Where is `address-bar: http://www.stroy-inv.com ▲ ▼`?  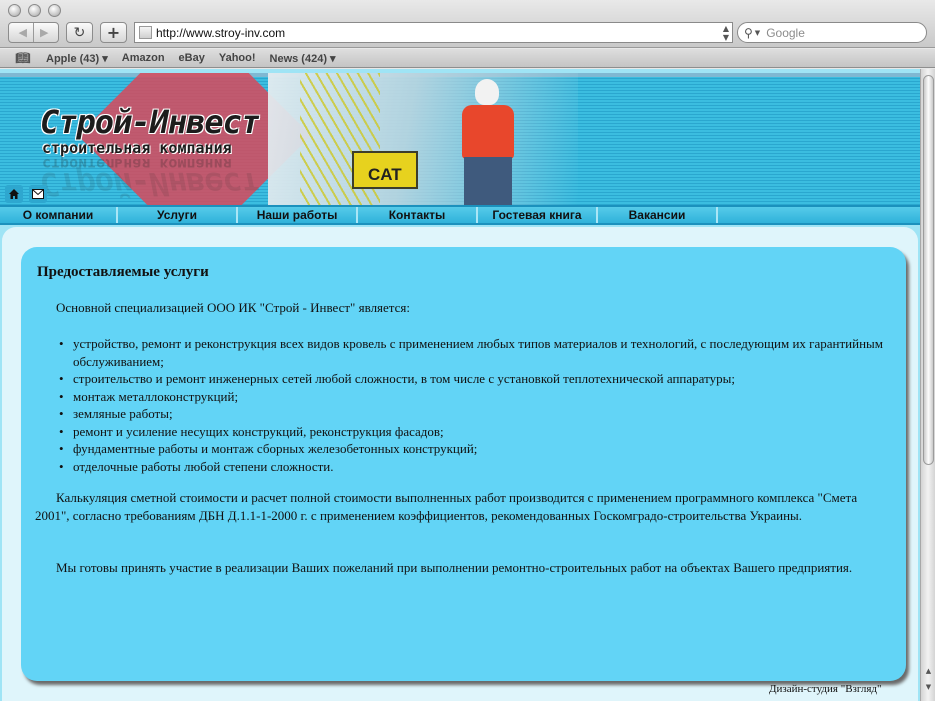
address-bar: http://www.stroy-inv.com ▲ ▼ is located at coordinates (433, 32).